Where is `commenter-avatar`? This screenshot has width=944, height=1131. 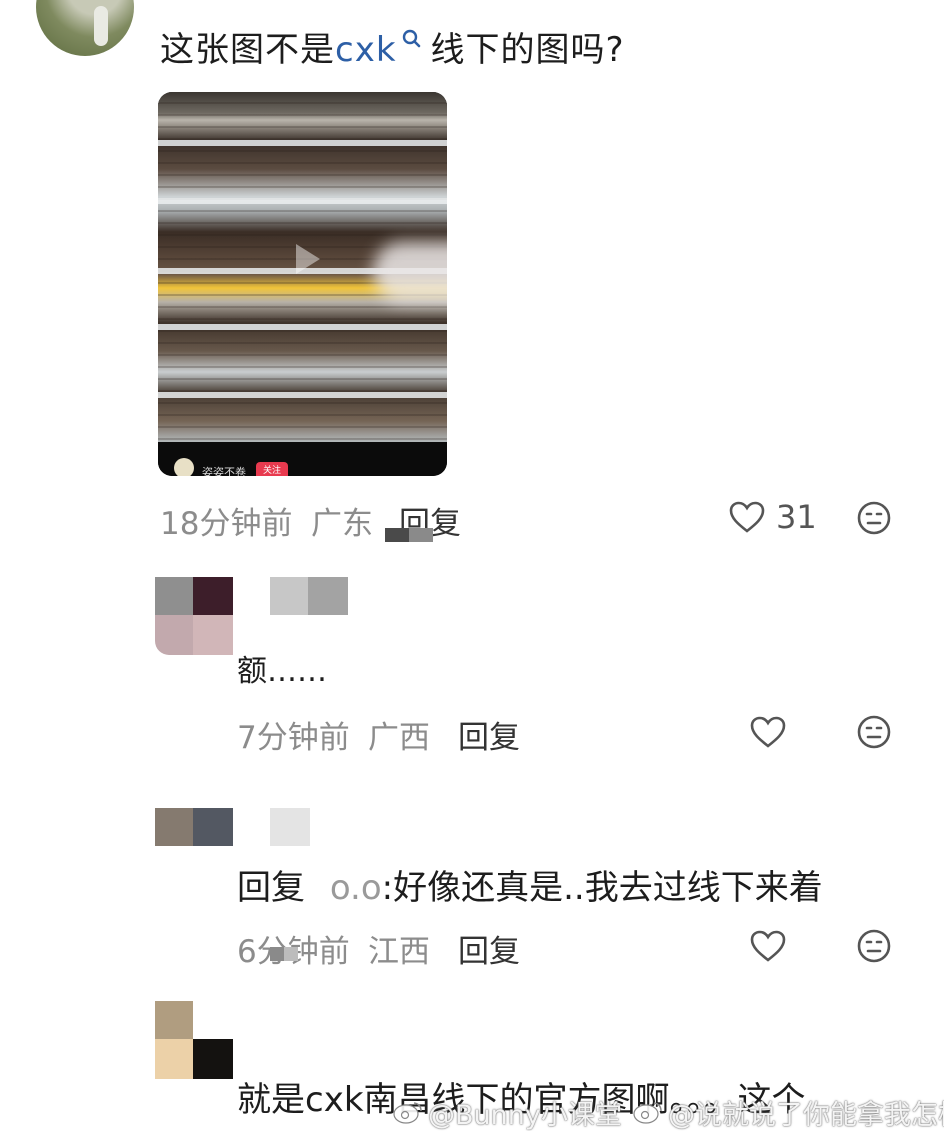
commenter-avatar is located at coordinates (85, 28).